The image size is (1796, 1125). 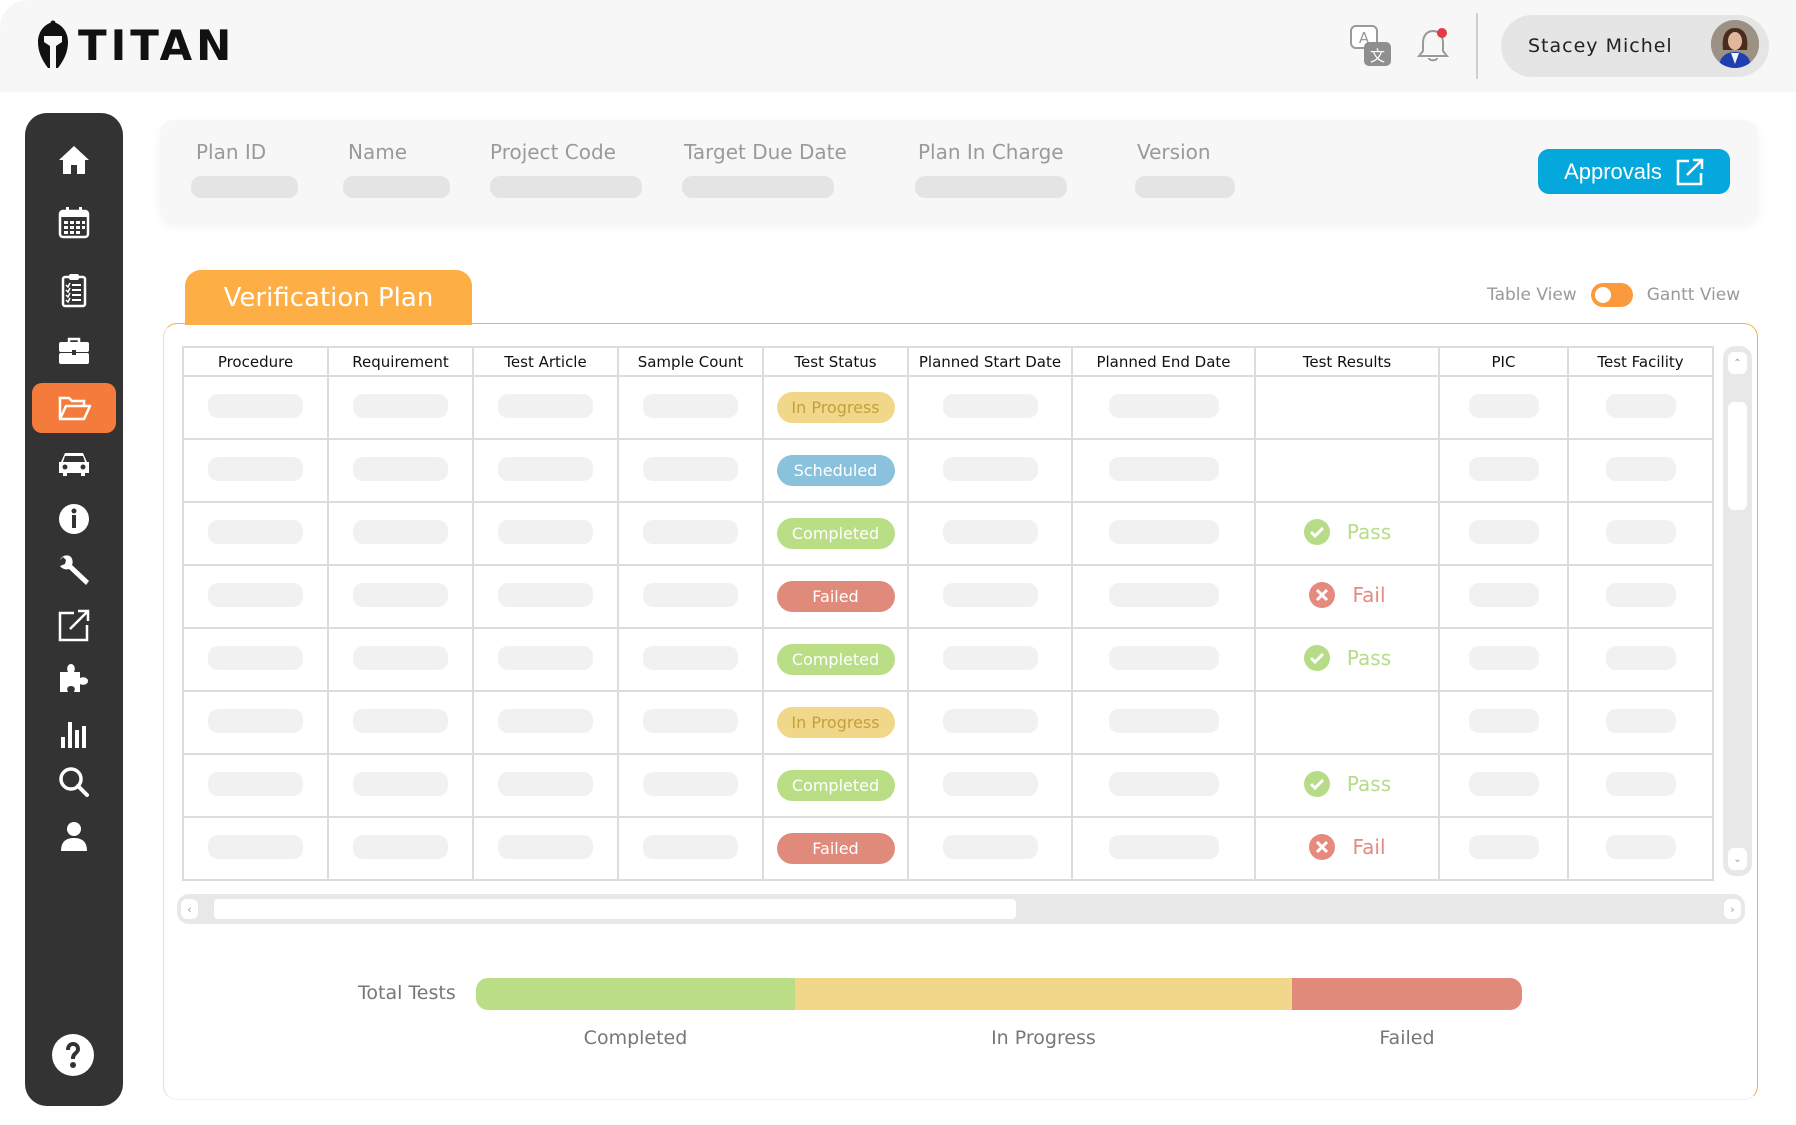 What do you see at coordinates (1635, 46) in the screenshot?
I see `user-menu: Stacey Michel` at bounding box center [1635, 46].